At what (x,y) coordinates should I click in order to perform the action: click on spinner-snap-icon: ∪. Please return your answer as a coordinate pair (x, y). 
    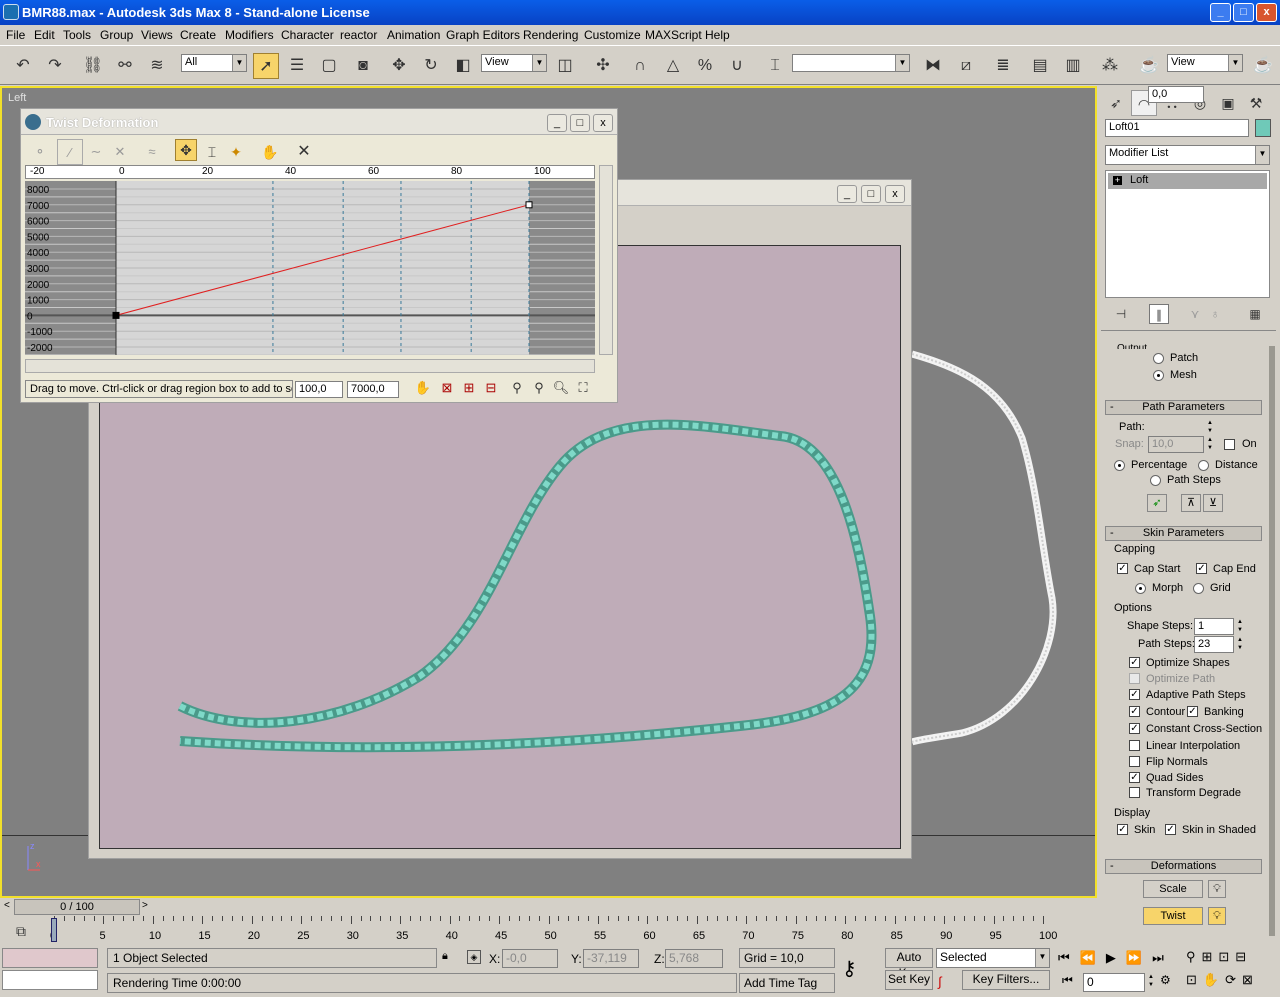
    Looking at the image, I should click on (737, 66).